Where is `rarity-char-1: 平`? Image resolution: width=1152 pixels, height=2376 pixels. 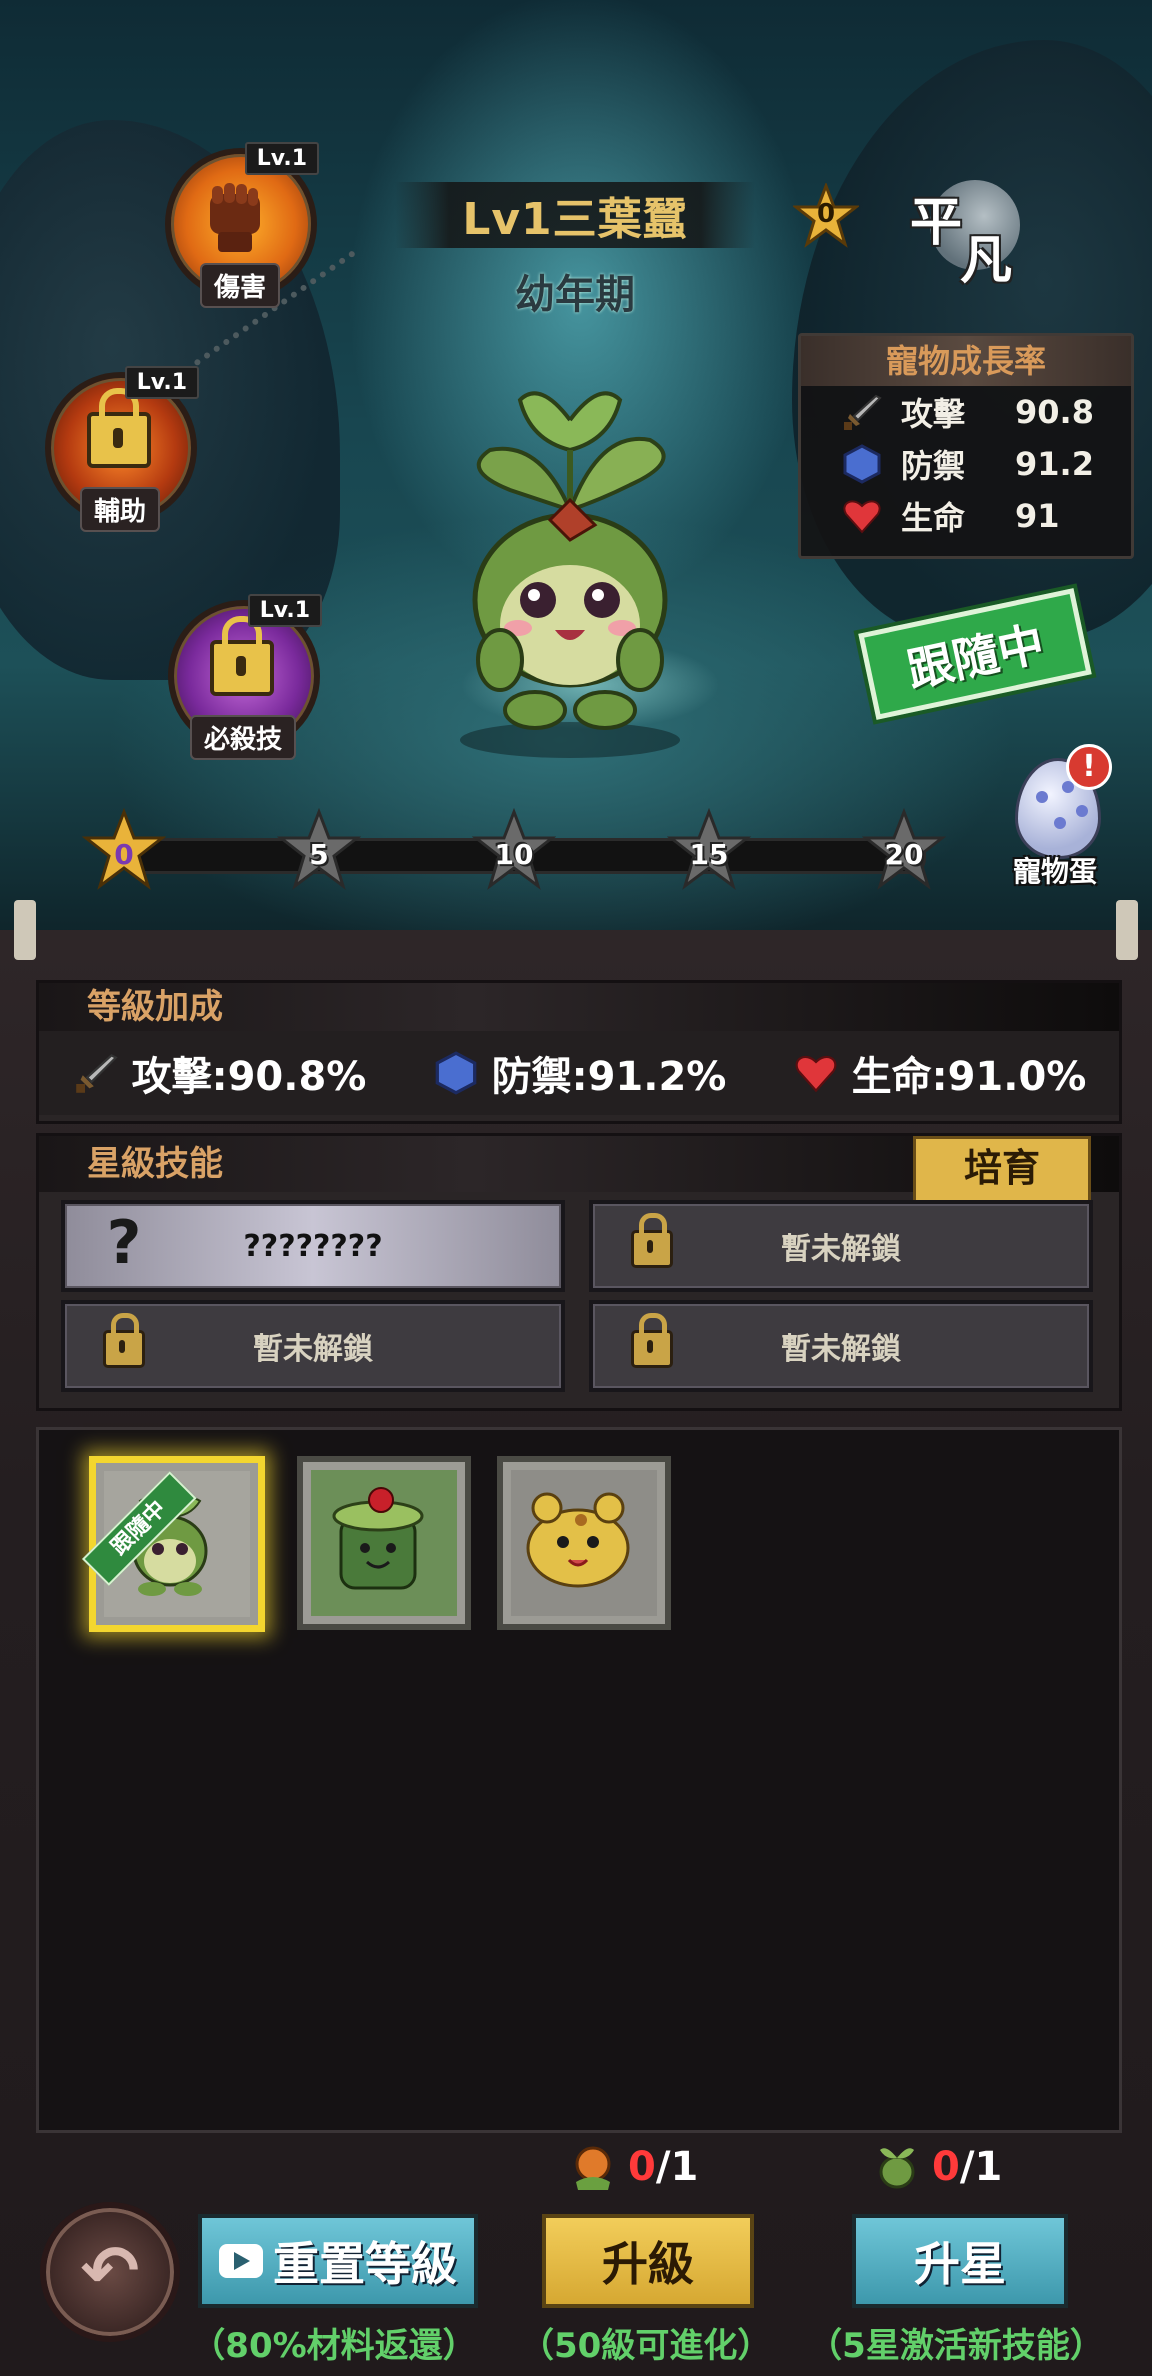 rarity-char-1: 平 is located at coordinates (936, 223).